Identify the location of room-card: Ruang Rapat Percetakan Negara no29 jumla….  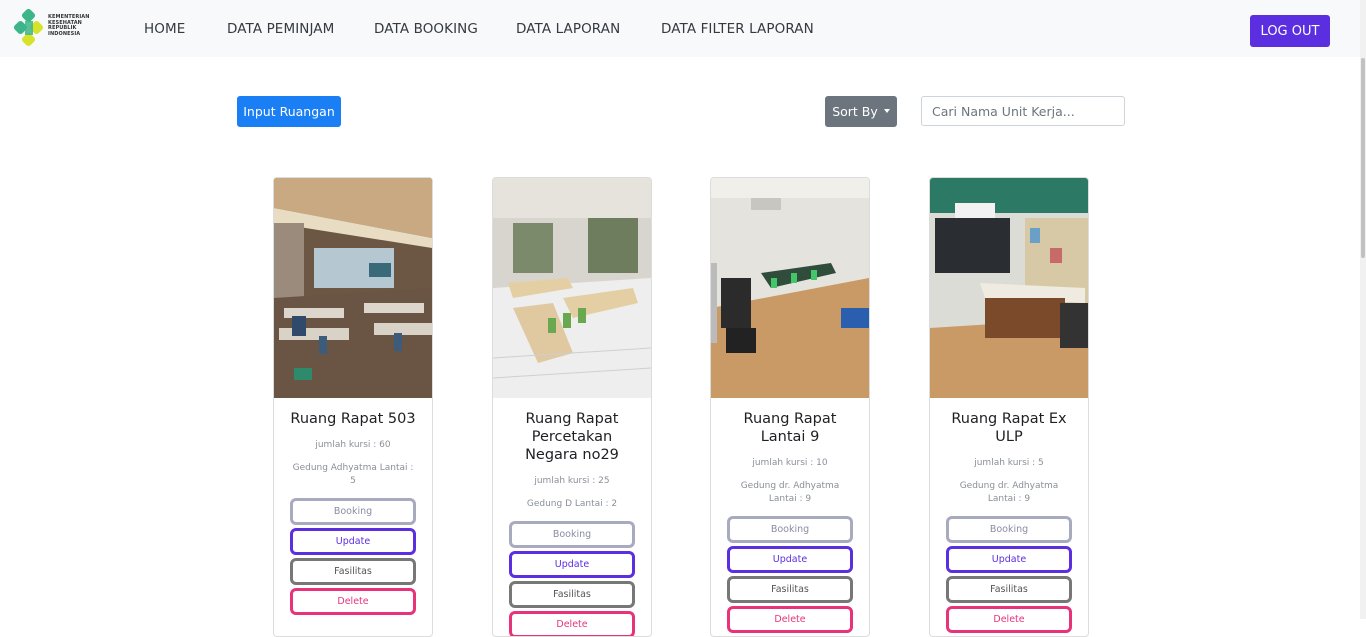
(572, 407).